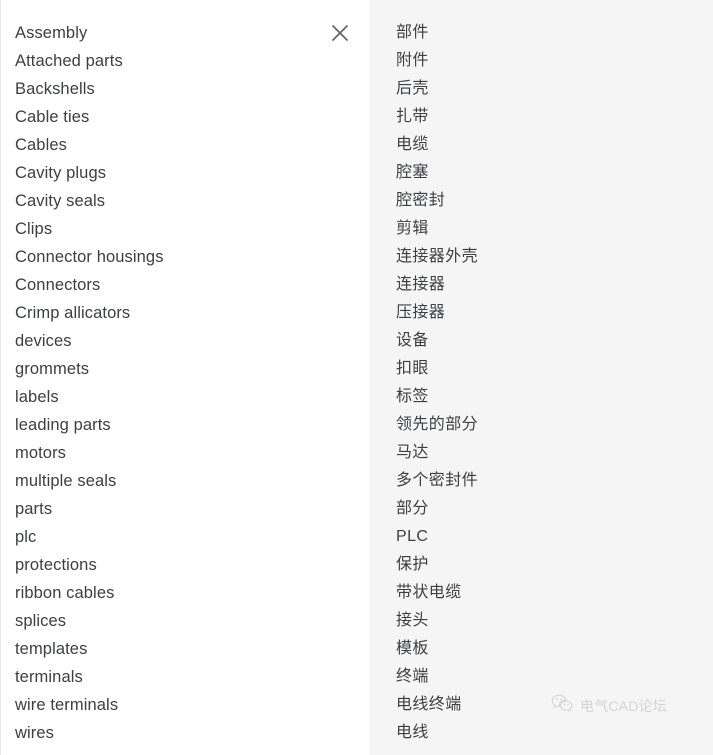  I want to click on list-item: Cable ties, so click(192, 117).